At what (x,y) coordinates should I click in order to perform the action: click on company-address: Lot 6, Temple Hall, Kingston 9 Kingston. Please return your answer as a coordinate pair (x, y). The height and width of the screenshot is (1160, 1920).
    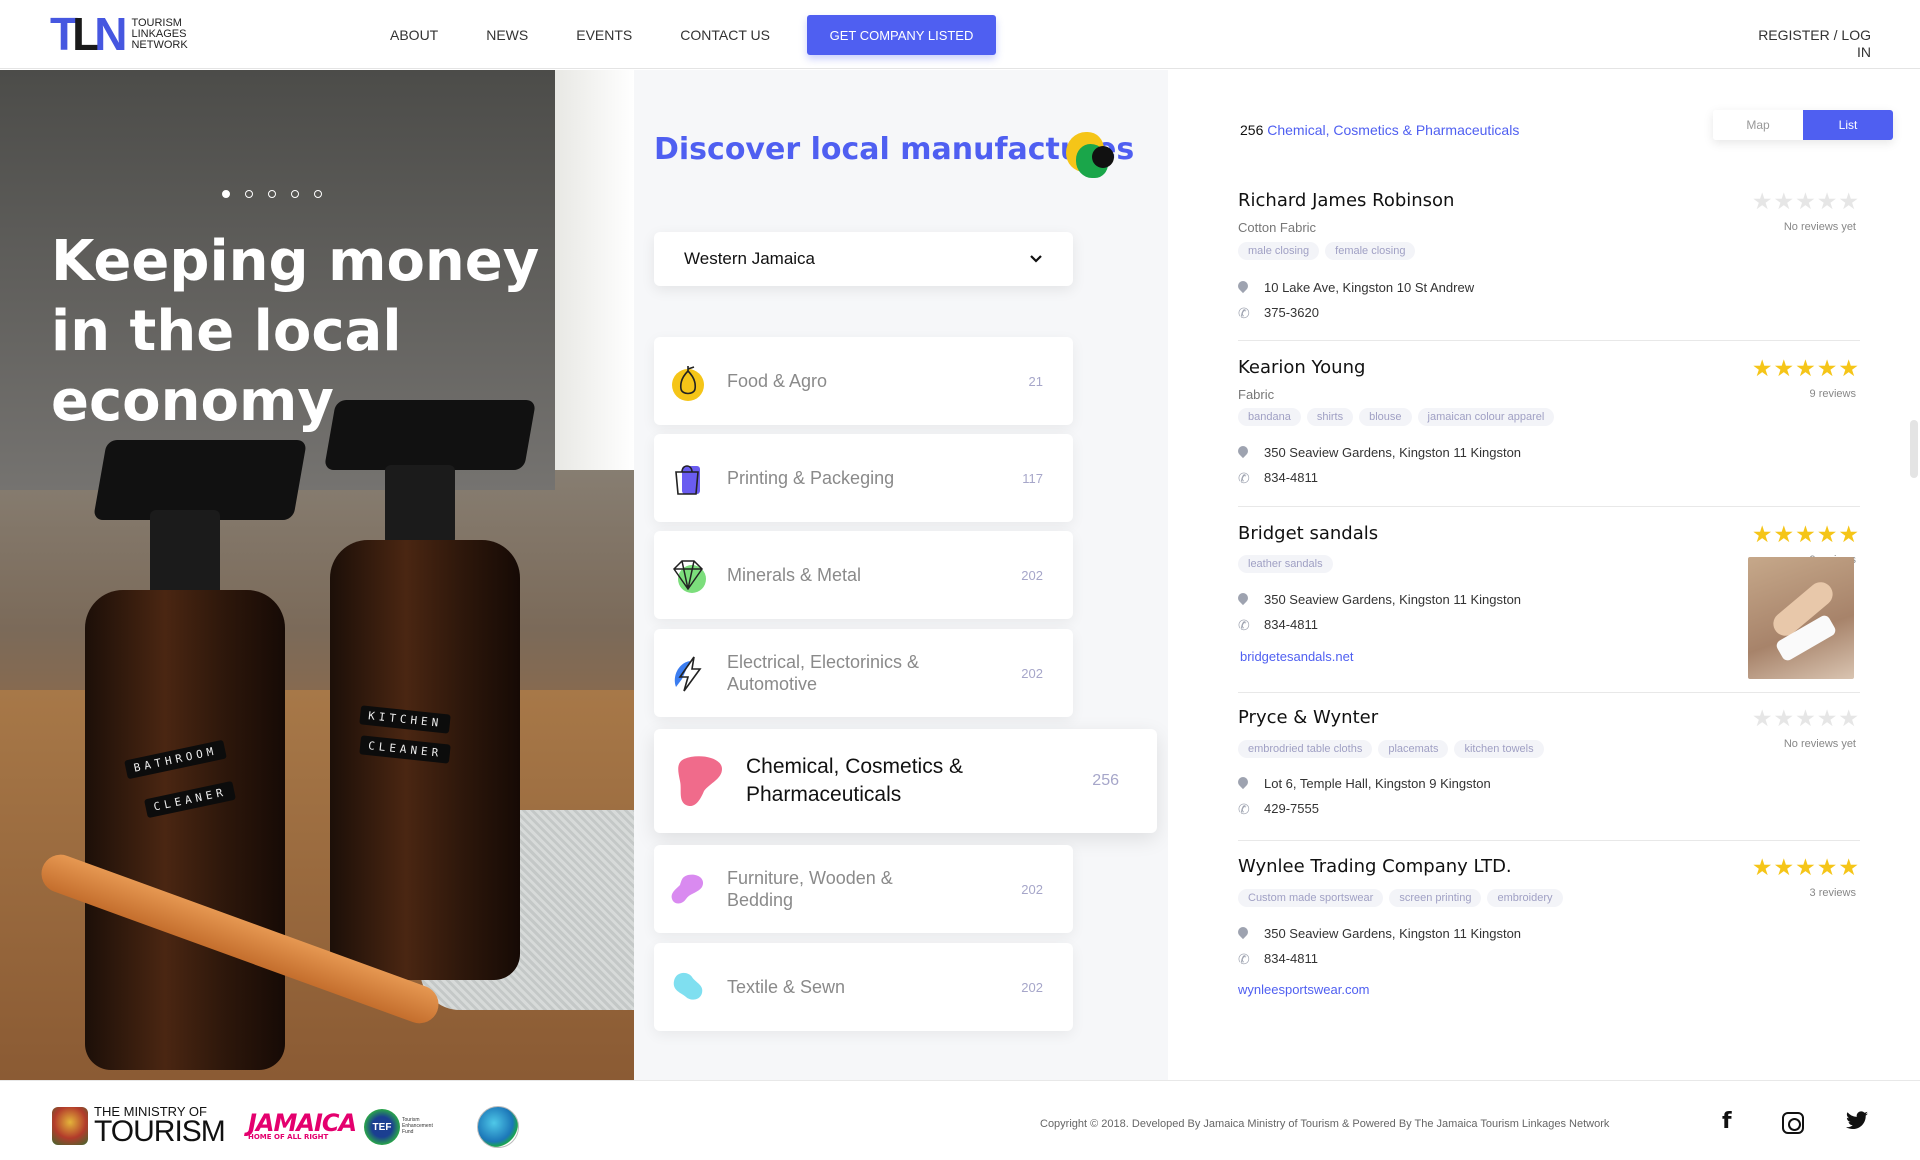
    Looking at the image, I should click on (1377, 783).